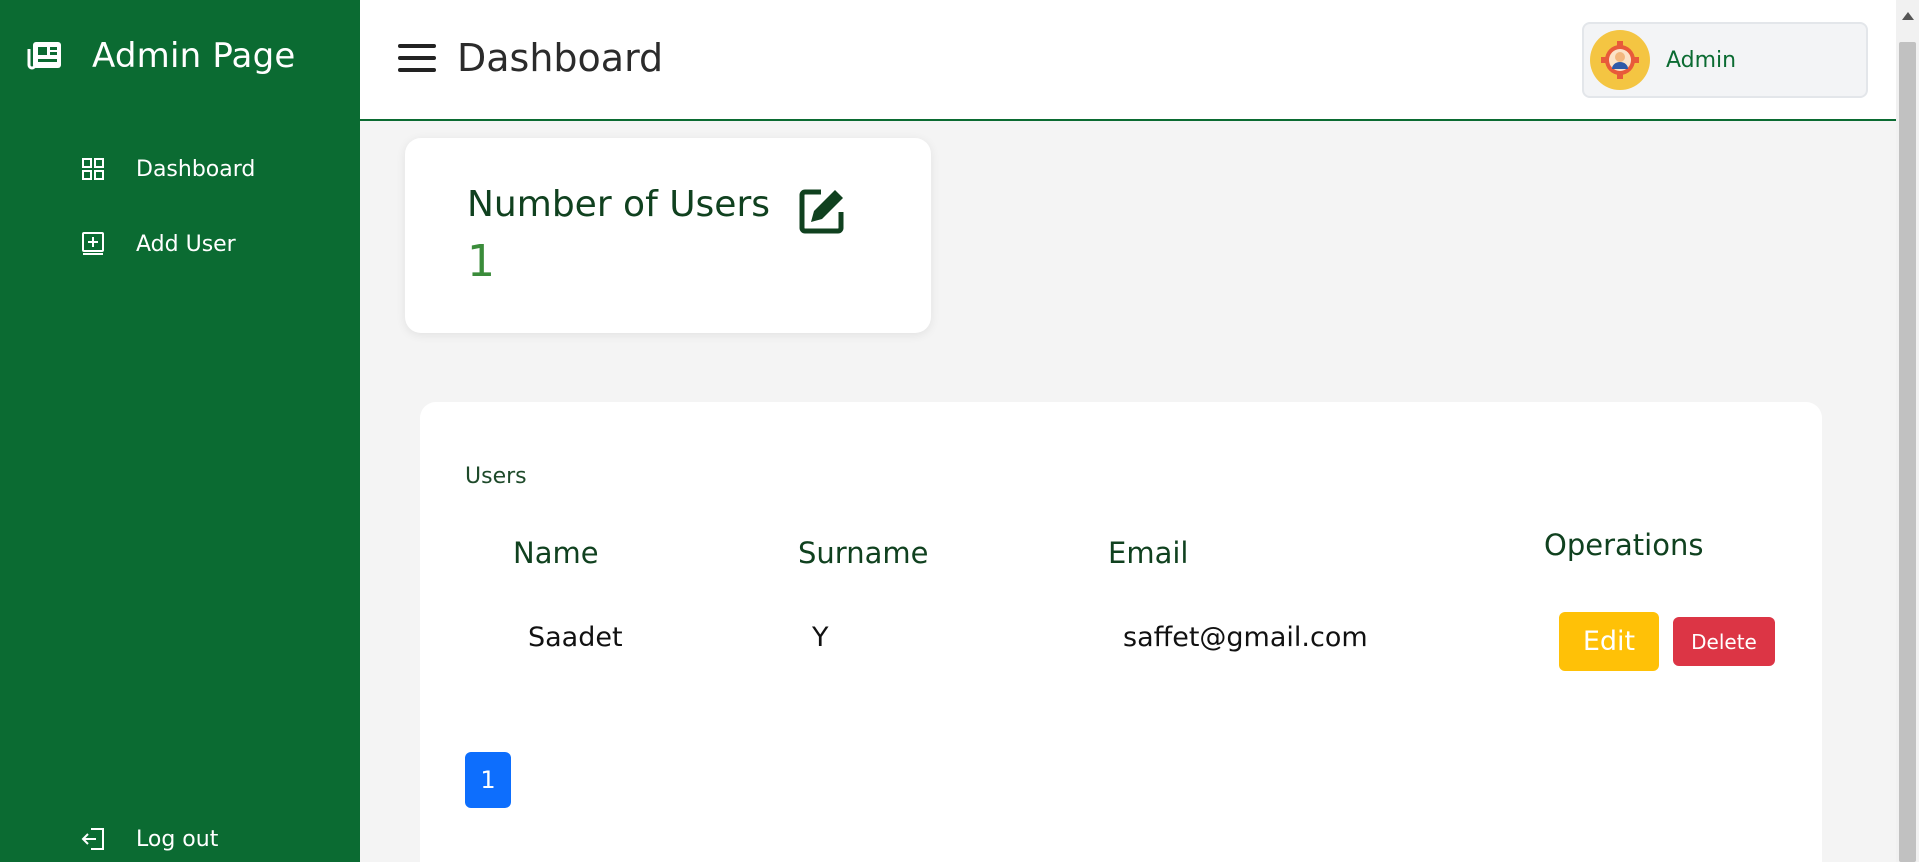  Describe the element at coordinates (196, 169) in the screenshot. I see `sidebar-item-label: Dashboard` at that location.